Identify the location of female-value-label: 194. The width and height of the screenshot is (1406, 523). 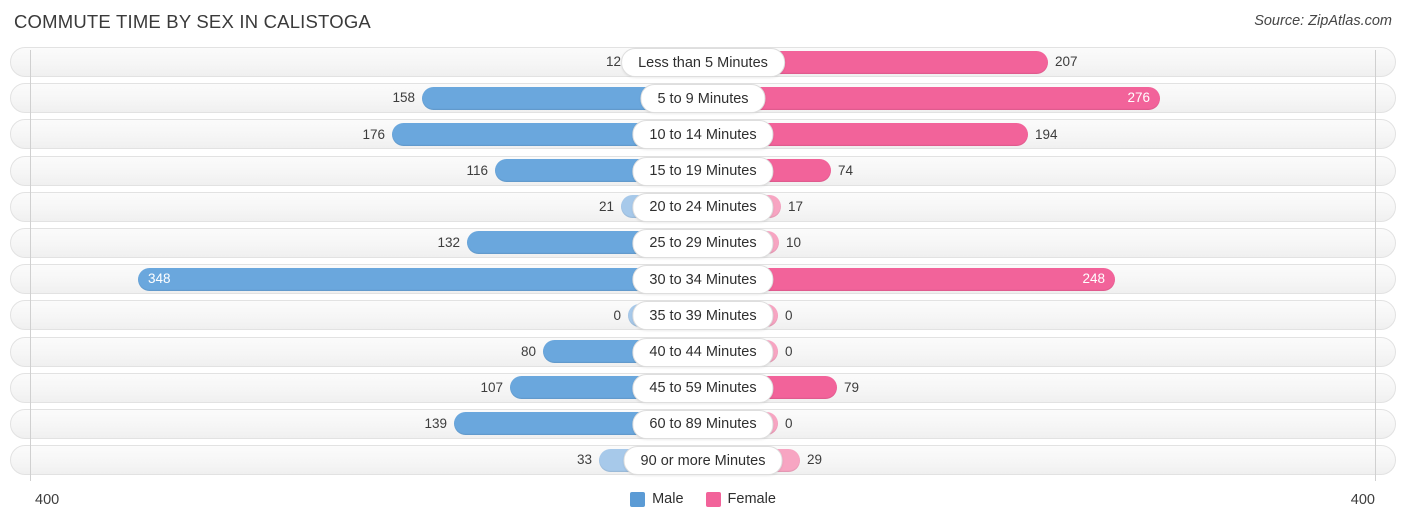
(1046, 134).